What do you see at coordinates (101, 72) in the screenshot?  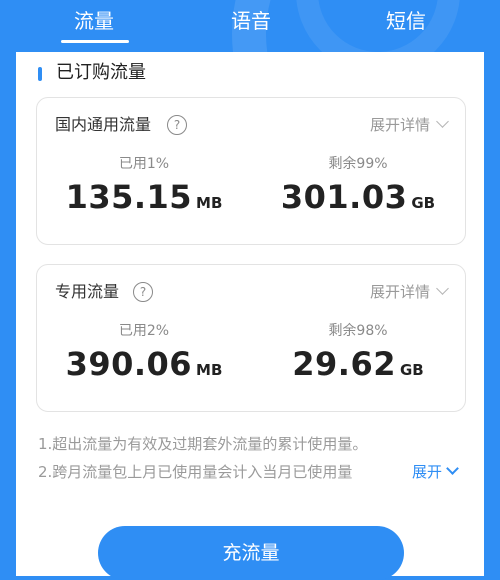 I see `section-title: 已订购流量` at bounding box center [101, 72].